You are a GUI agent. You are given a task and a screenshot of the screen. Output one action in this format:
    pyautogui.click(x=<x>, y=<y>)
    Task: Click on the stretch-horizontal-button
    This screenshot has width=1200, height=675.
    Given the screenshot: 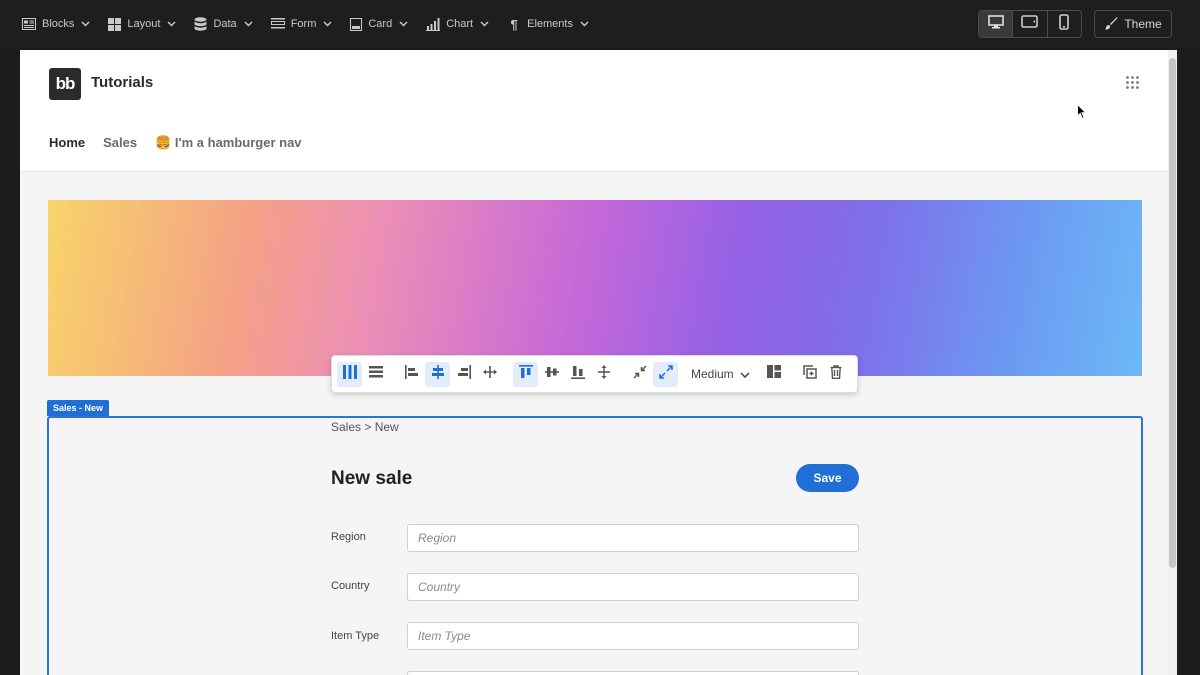 What is the action you would take?
    pyautogui.click(x=489, y=374)
    